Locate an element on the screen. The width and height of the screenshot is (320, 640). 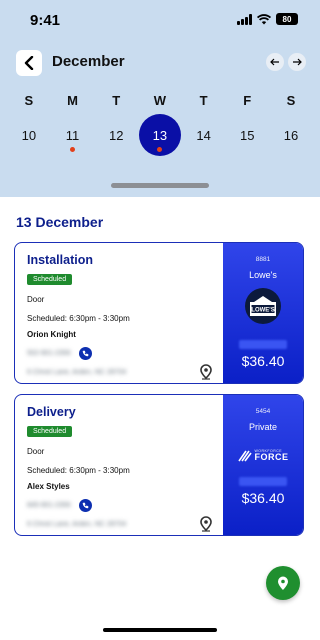
force-logo-wordmark: WORKFORCE FORCE is located at coordinates (271, 455).